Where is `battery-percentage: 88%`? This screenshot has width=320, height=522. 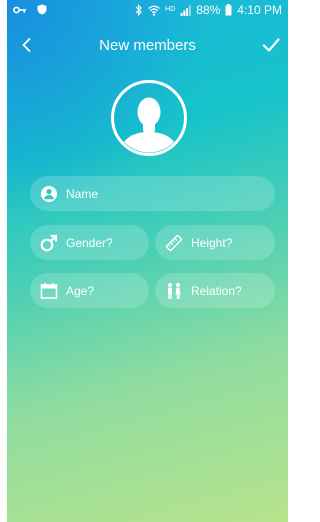
battery-percentage: 88% is located at coordinates (208, 10).